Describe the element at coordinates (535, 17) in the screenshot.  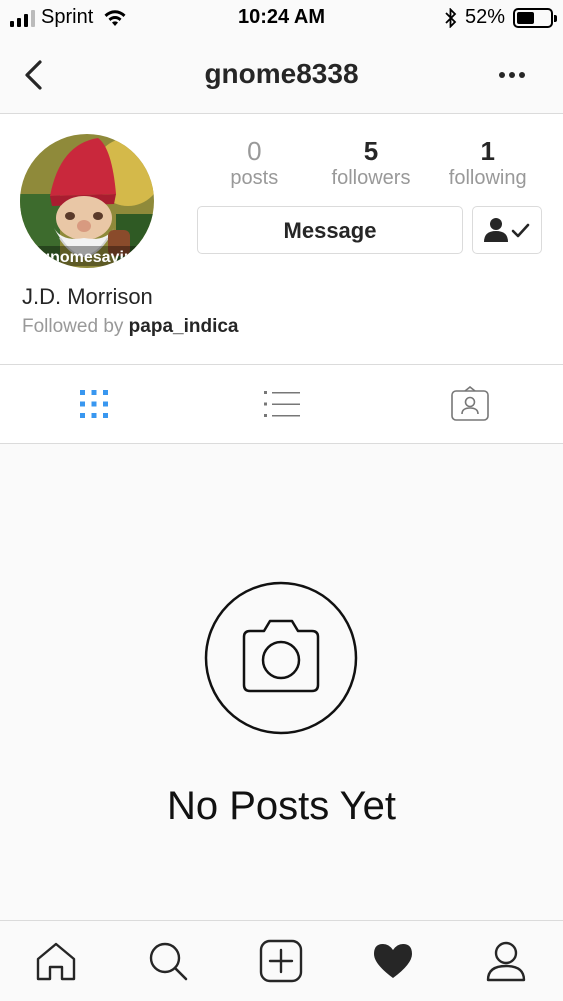
I see `battery-icon` at that location.